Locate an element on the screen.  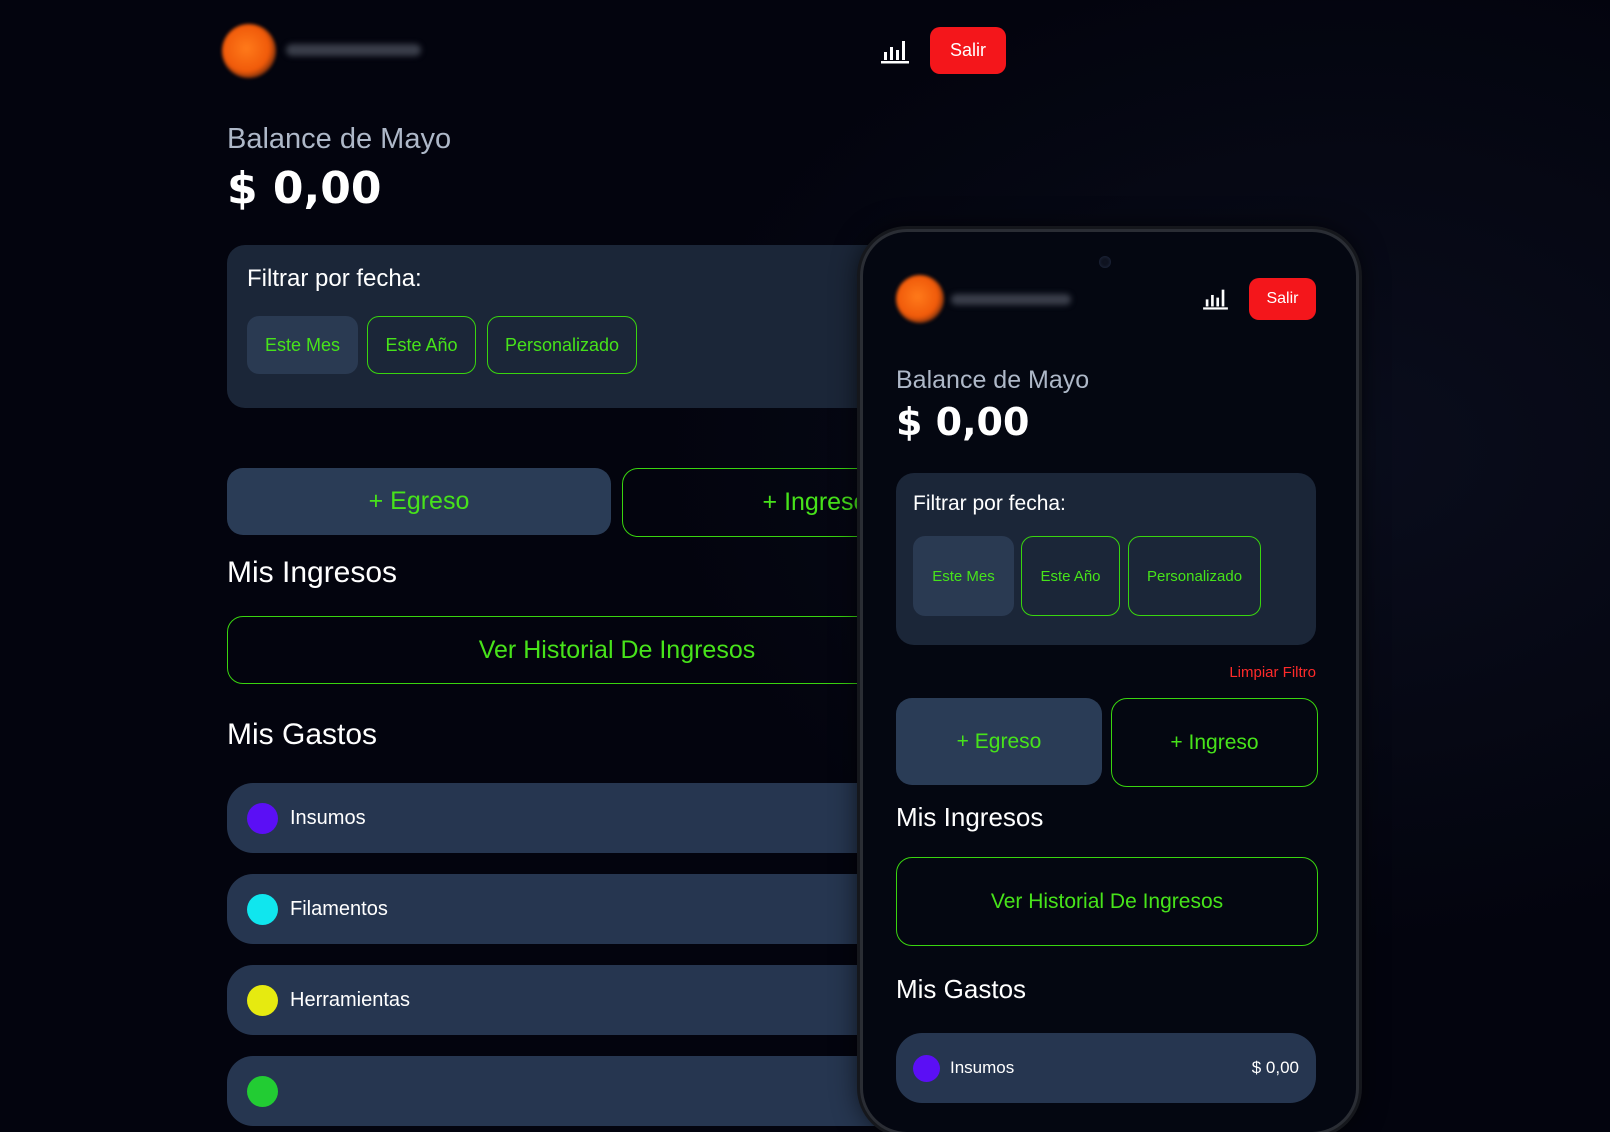
expense-category-row: Insumos $ 0,00 is located at coordinates (1106, 1068).